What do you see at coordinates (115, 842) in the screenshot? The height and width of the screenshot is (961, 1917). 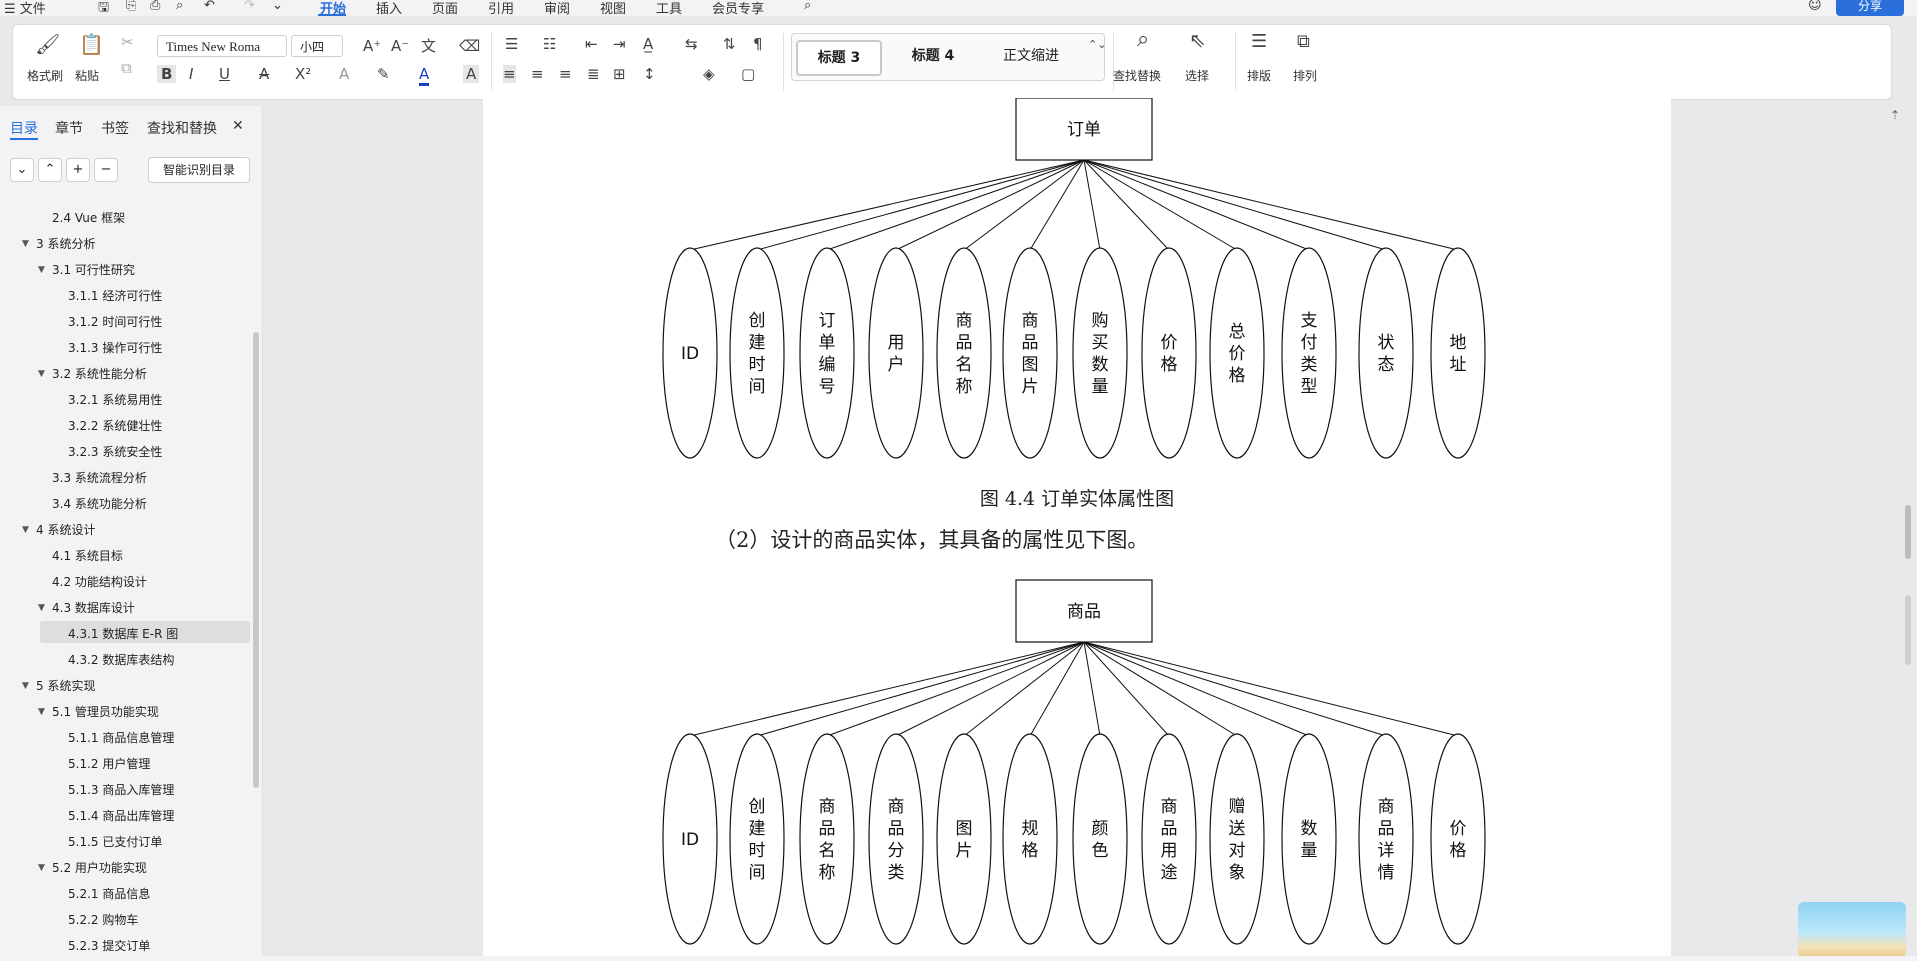 I see `toc-item: 5.1.5 已支付订单` at bounding box center [115, 842].